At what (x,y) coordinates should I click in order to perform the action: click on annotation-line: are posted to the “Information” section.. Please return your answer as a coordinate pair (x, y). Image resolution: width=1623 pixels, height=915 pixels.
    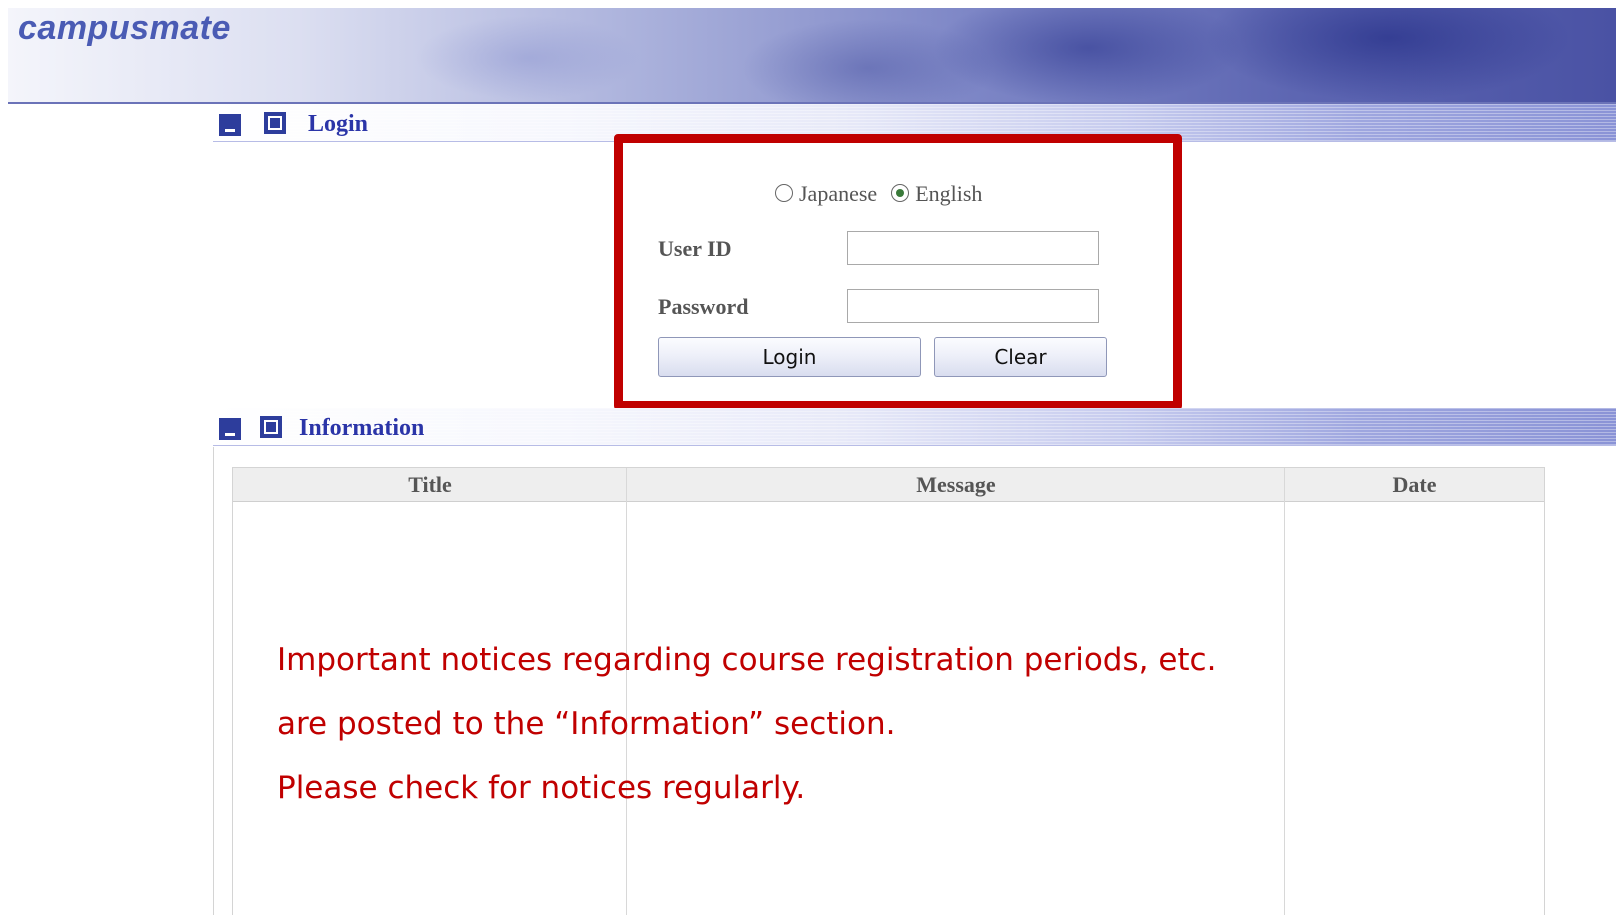
    Looking at the image, I should click on (586, 724).